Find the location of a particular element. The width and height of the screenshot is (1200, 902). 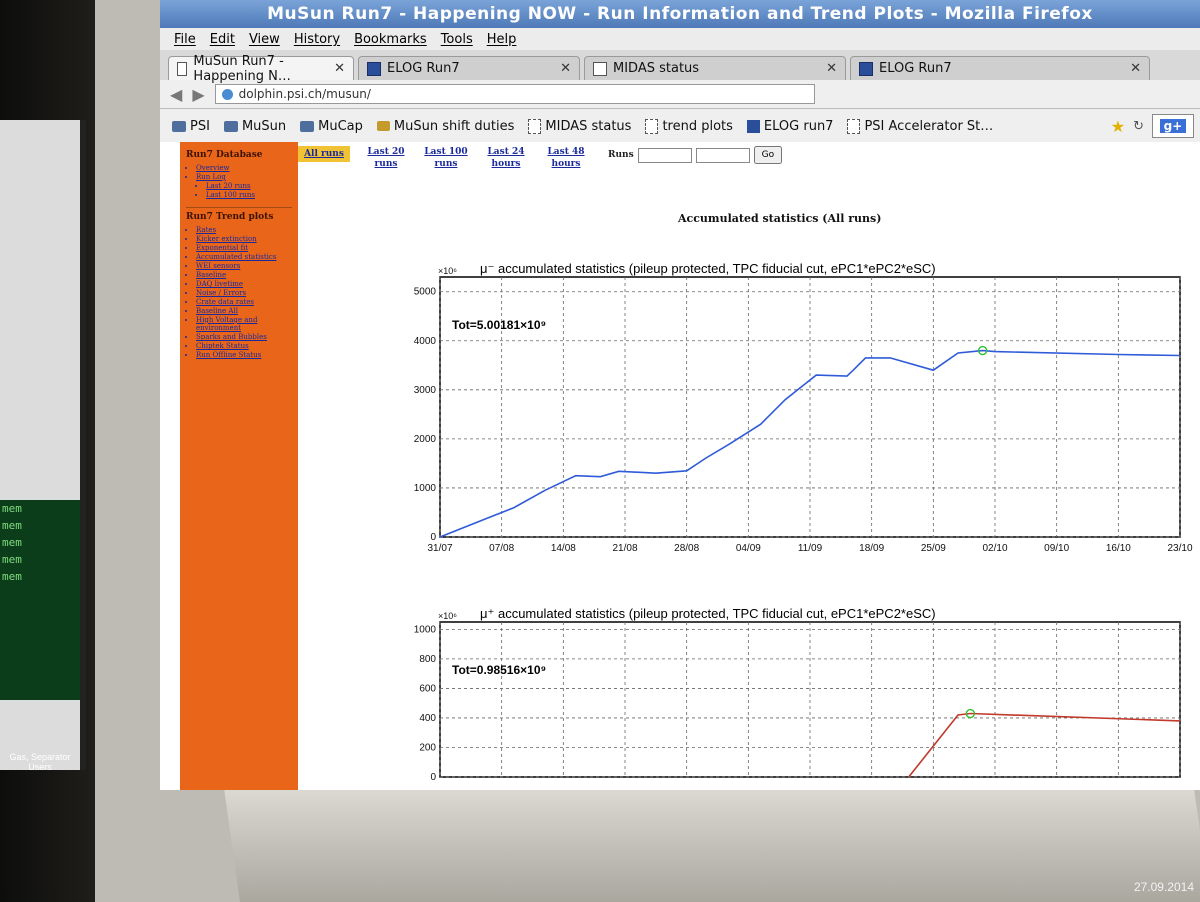

x-tick-label: 04/09 is located at coordinates (748, 548).